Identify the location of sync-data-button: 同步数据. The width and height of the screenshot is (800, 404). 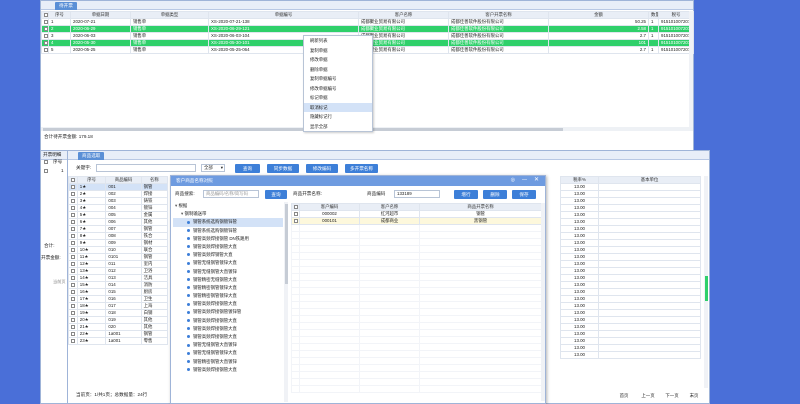
(283, 168).